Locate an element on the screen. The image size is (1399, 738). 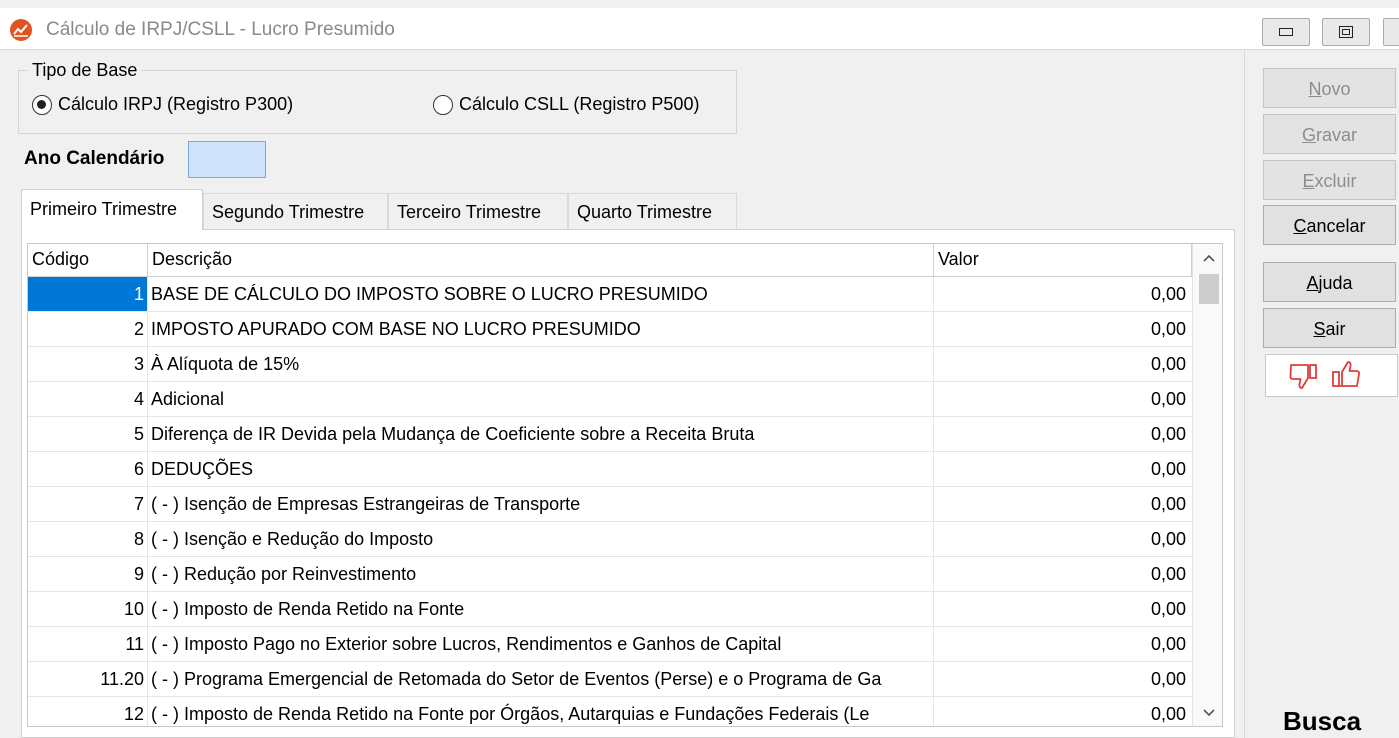
excluir-label: xcluir is located at coordinates (1335, 181).